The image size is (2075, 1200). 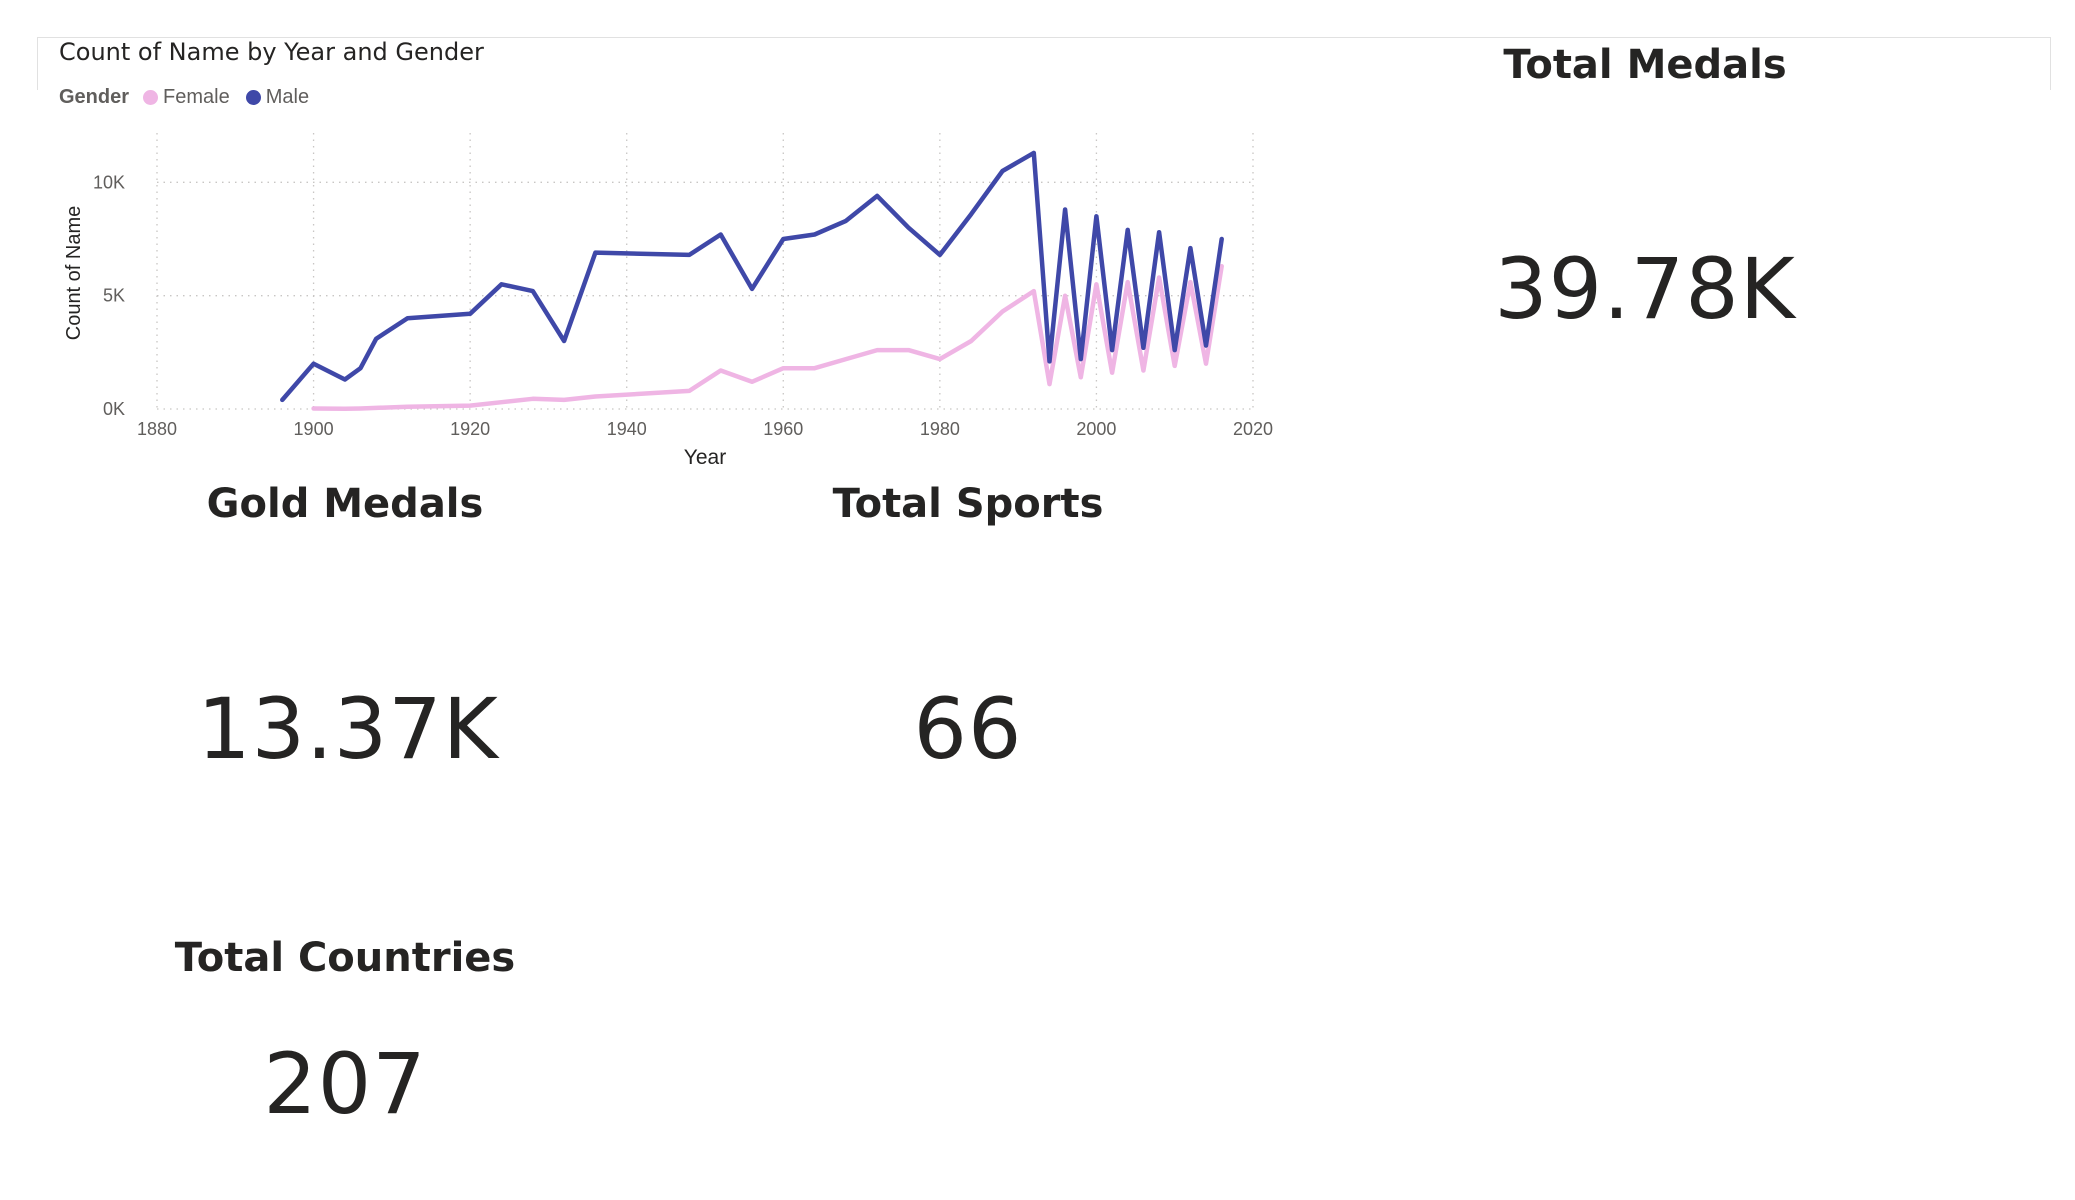 What do you see at coordinates (109, 182) in the screenshot?
I see `y-tick-label: 10K` at bounding box center [109, 182].